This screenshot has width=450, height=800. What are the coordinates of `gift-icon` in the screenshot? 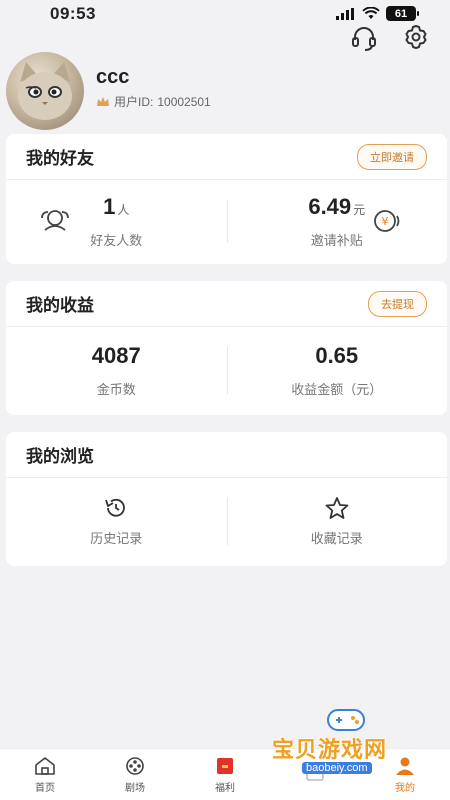 It's located at (225, 765).